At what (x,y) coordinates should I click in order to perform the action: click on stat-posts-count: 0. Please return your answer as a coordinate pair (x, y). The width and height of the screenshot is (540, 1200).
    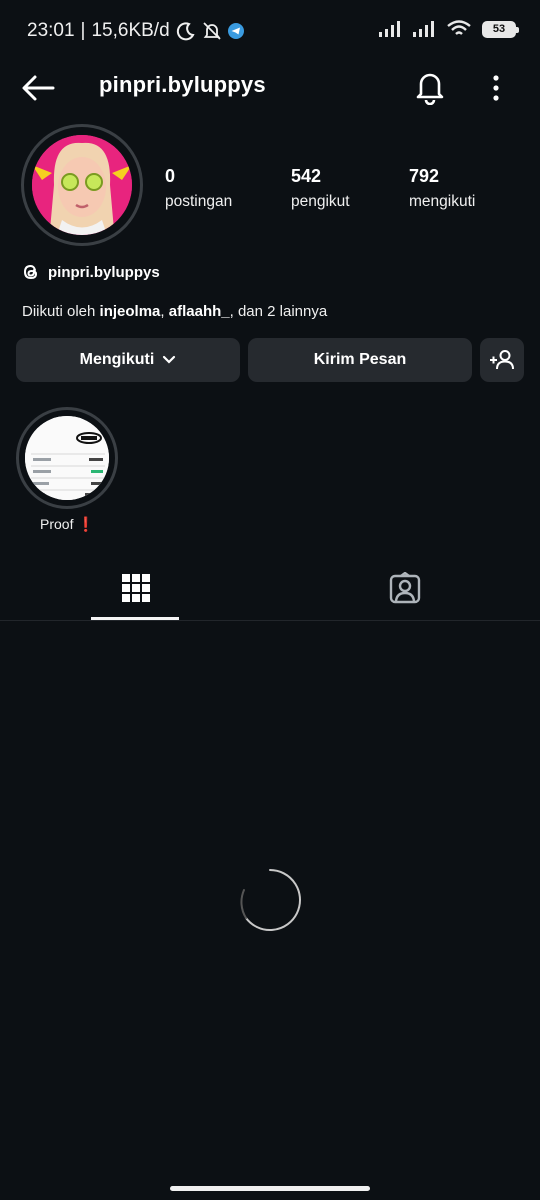
    Looking at the image, I should click on (170, 176).